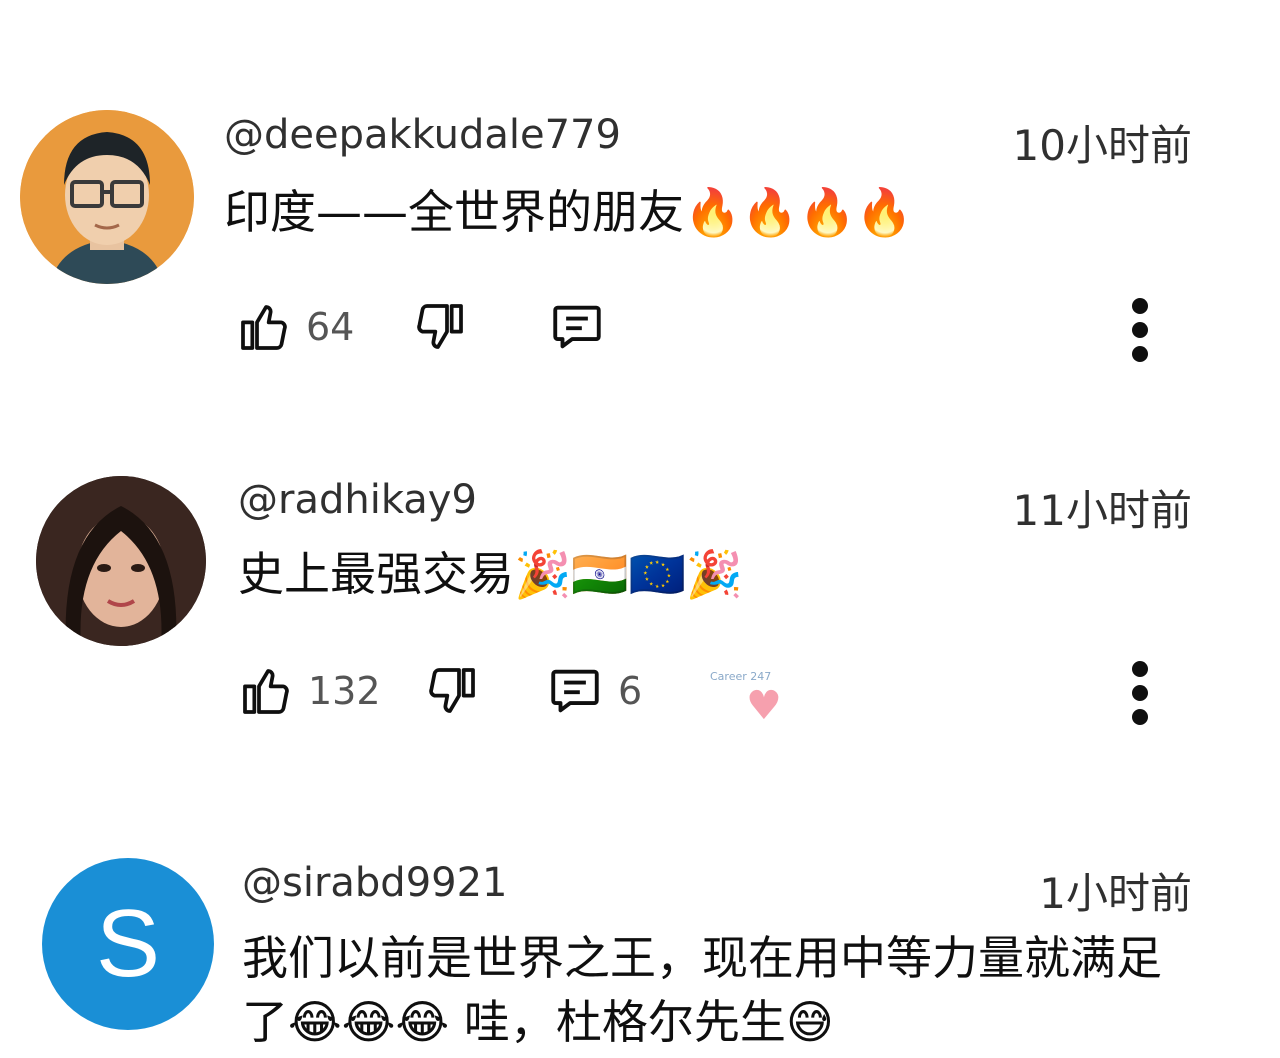  I want to click on avatar-letter: S, so click(128, 943).